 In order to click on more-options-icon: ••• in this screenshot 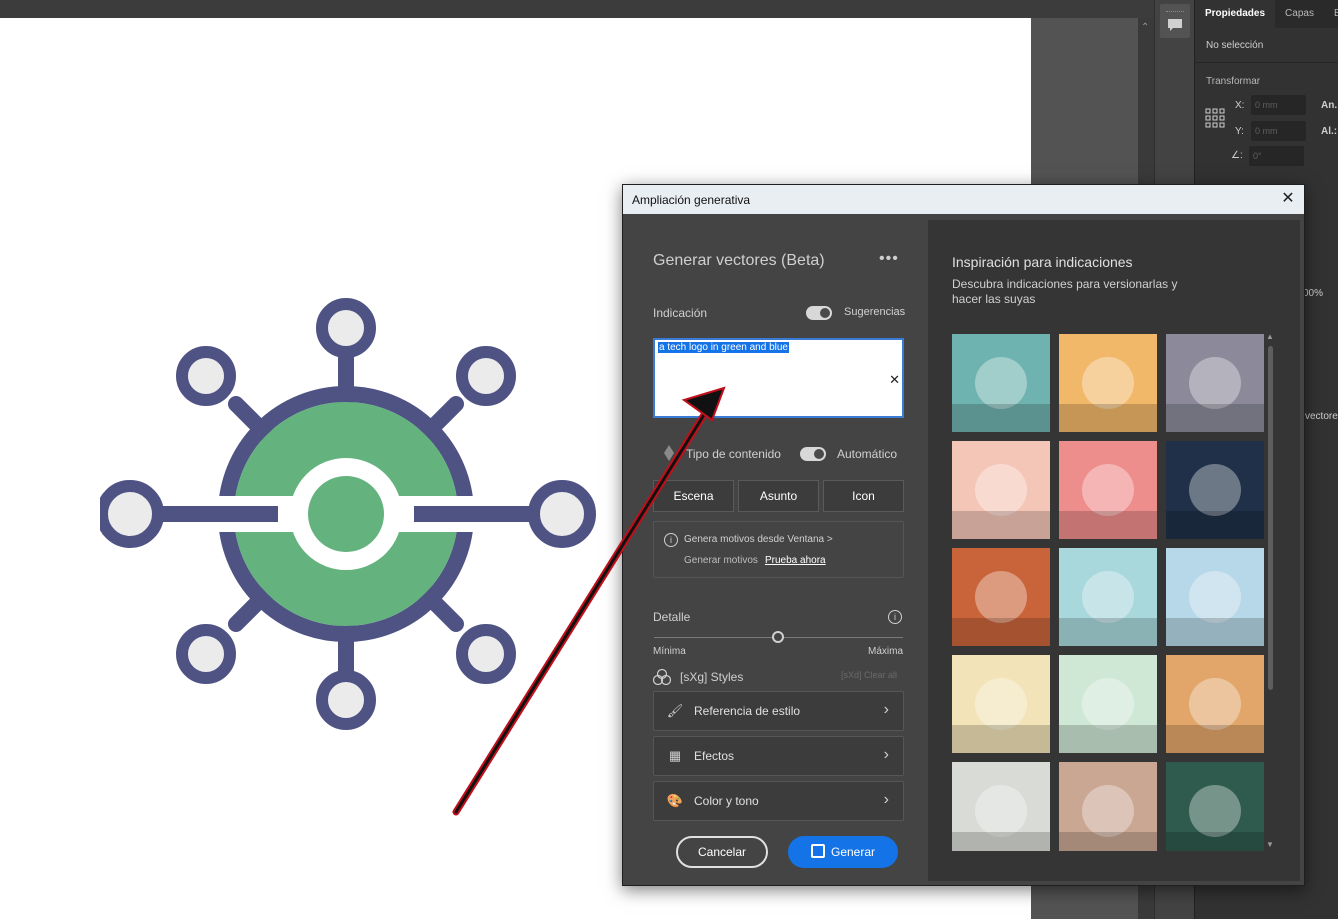, I will do `click(889, 259)`.